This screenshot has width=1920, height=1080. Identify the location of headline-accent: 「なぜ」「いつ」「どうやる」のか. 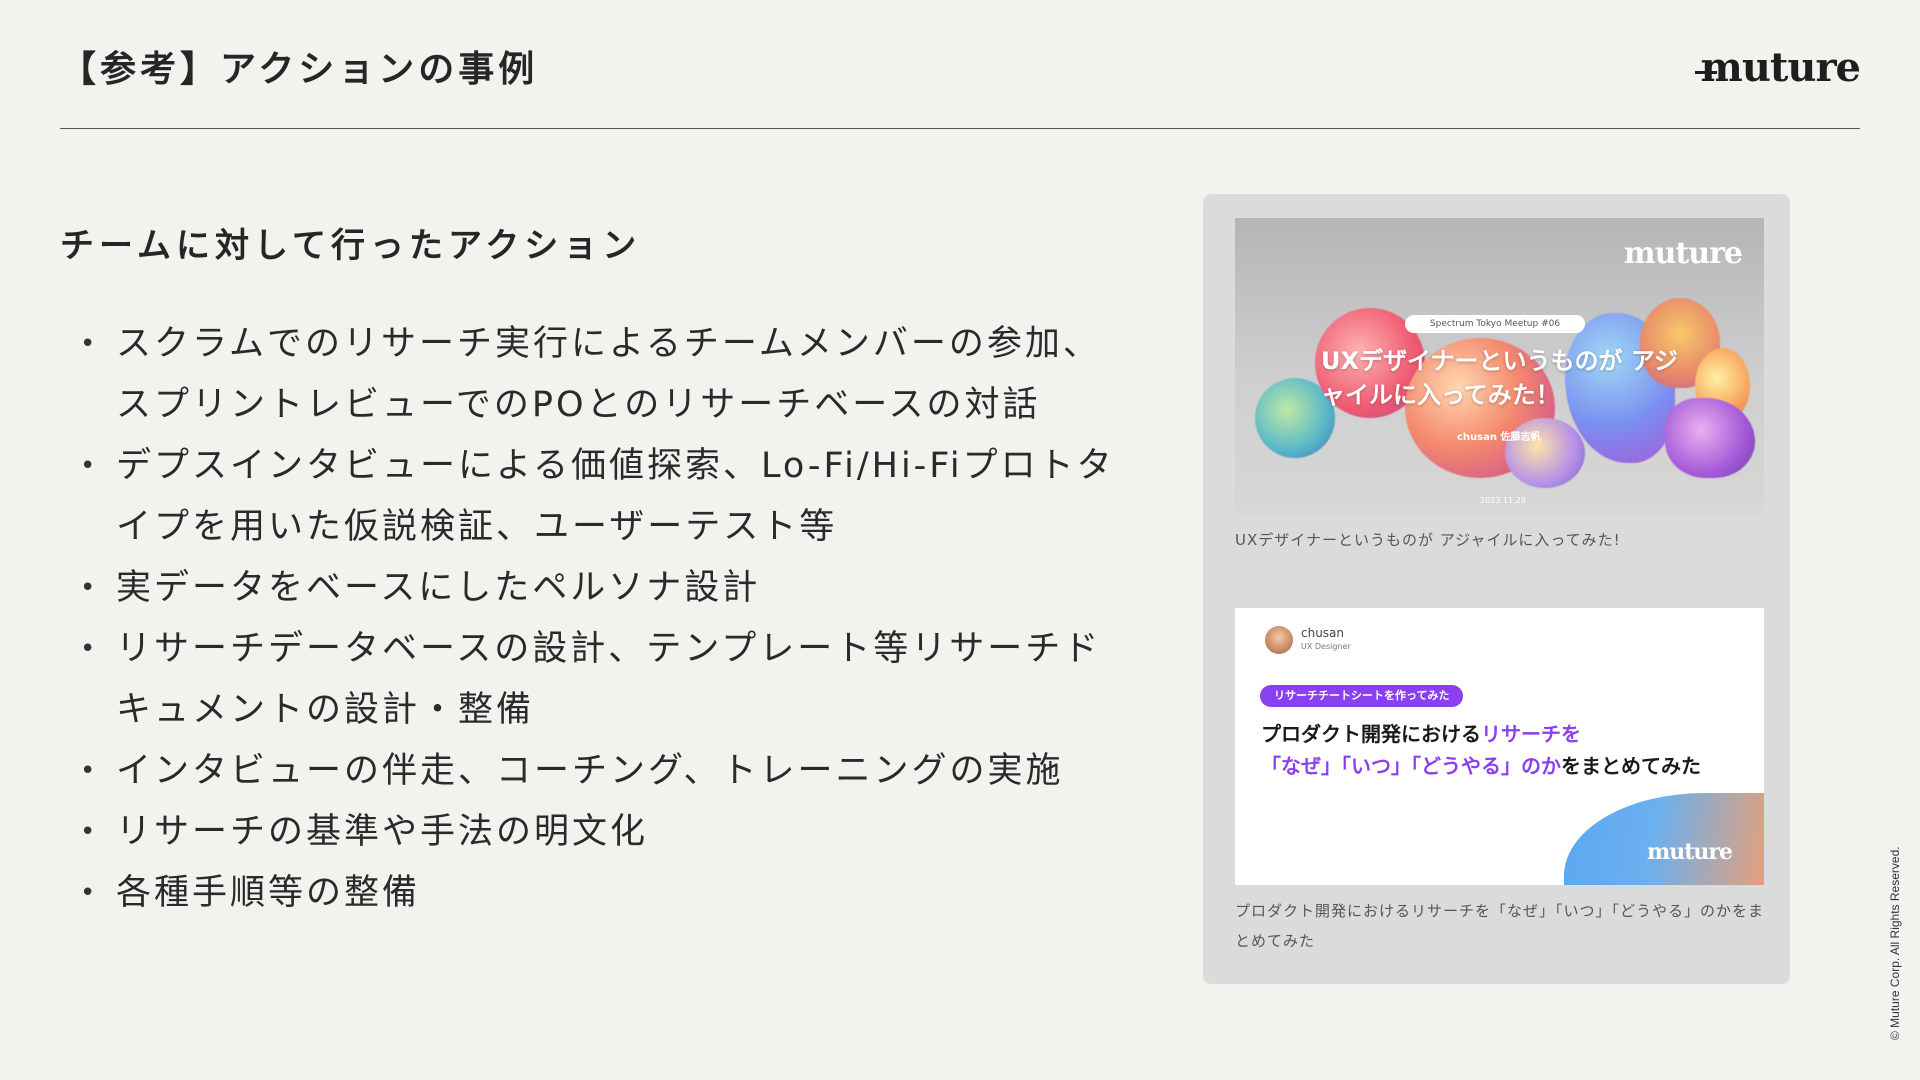
(1411, 766).